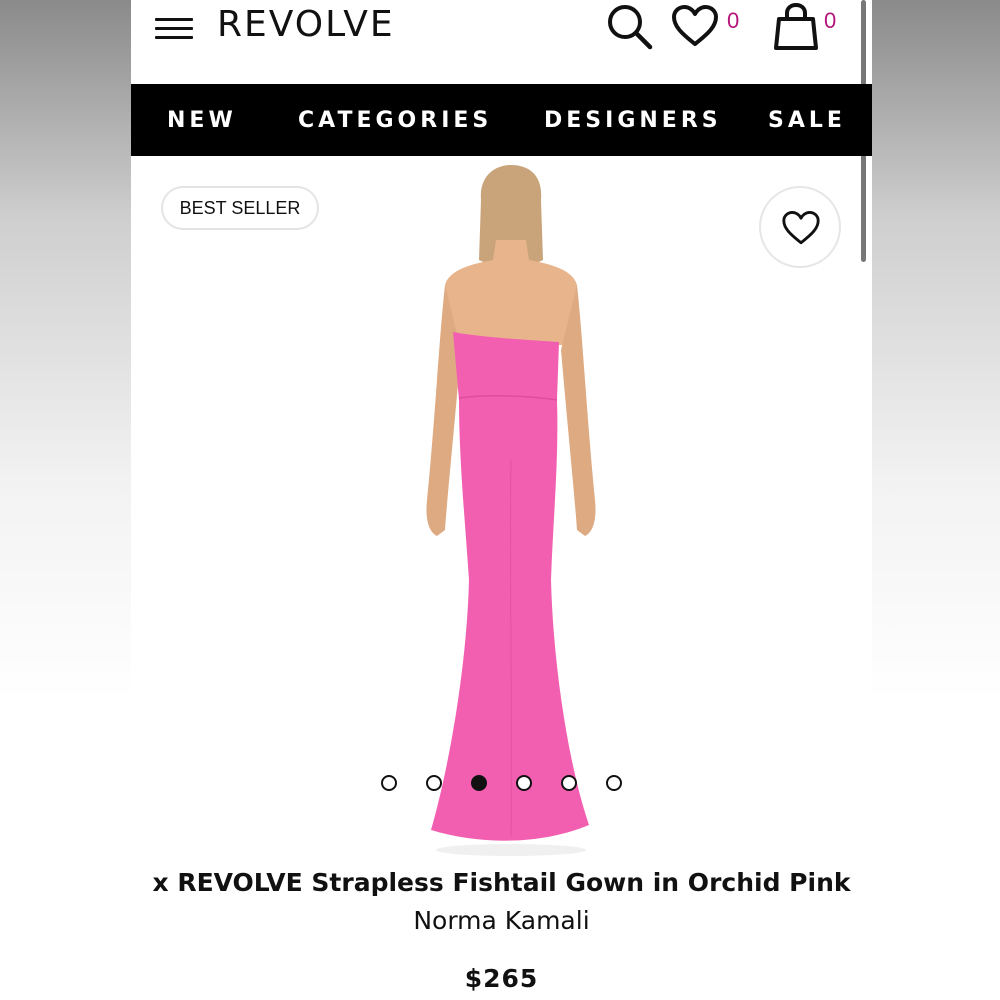 Image resolution: width=1000 pixels, height=1000 pixels. Describe the element at coordinates (202, 120) in the screenshot. I see `nav-item-new: NEW` at that location.